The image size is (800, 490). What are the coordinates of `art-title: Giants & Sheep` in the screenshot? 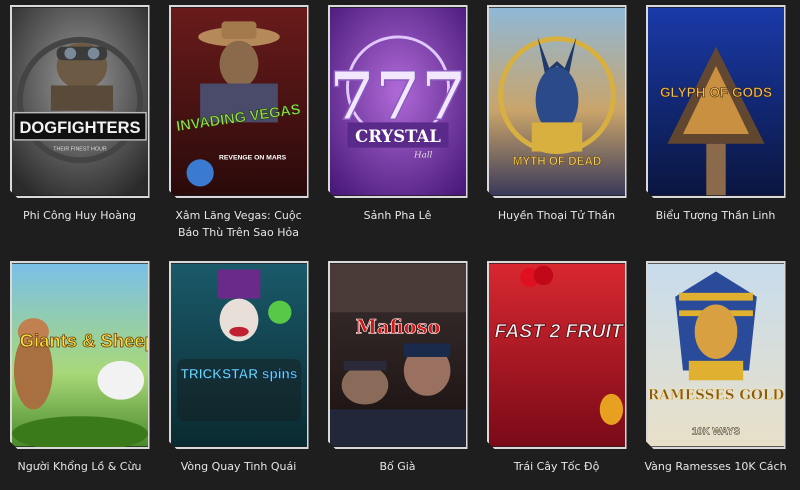 It's located at (83, 340).